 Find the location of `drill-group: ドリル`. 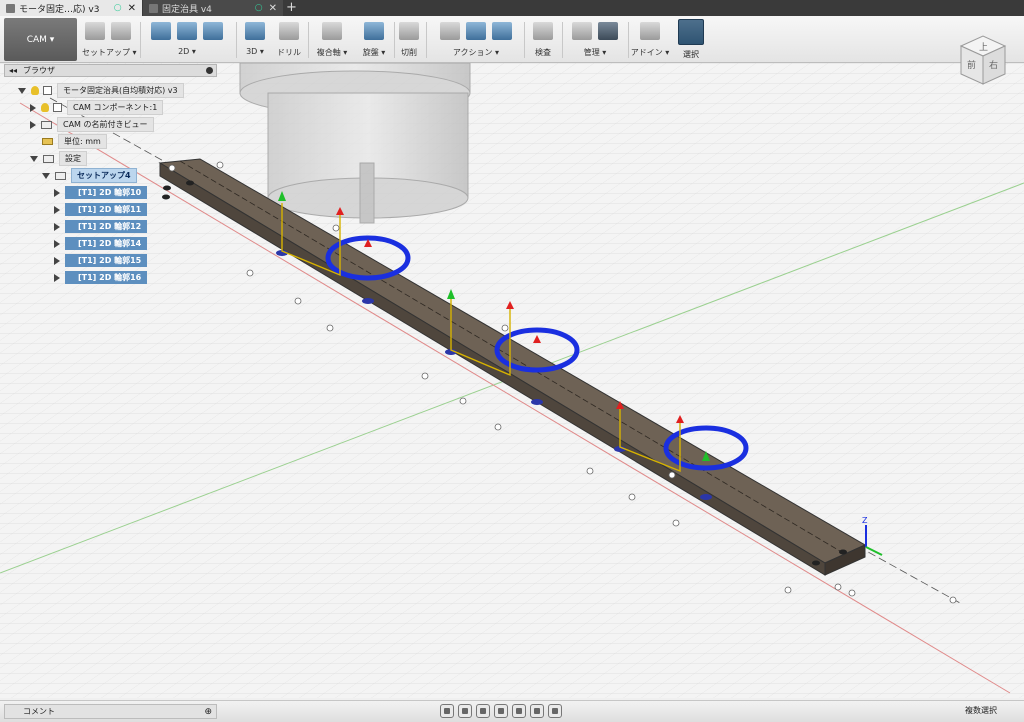

drill-group: ドリル is located at coordinates (289, 40).